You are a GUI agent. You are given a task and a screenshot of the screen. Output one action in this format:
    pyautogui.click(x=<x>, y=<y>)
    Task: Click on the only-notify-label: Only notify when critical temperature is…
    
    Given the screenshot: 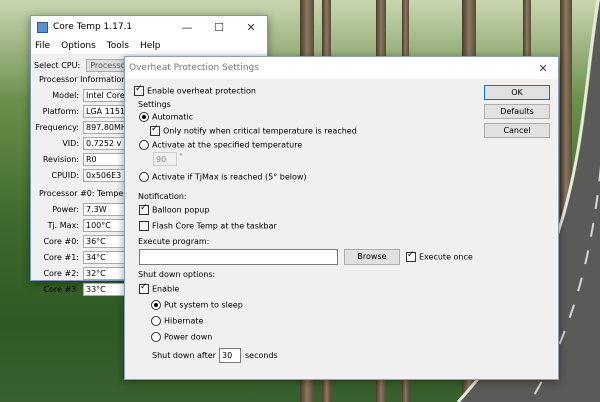 What is the action you would take?
    pyautogui.click(x=260, y=131)
    